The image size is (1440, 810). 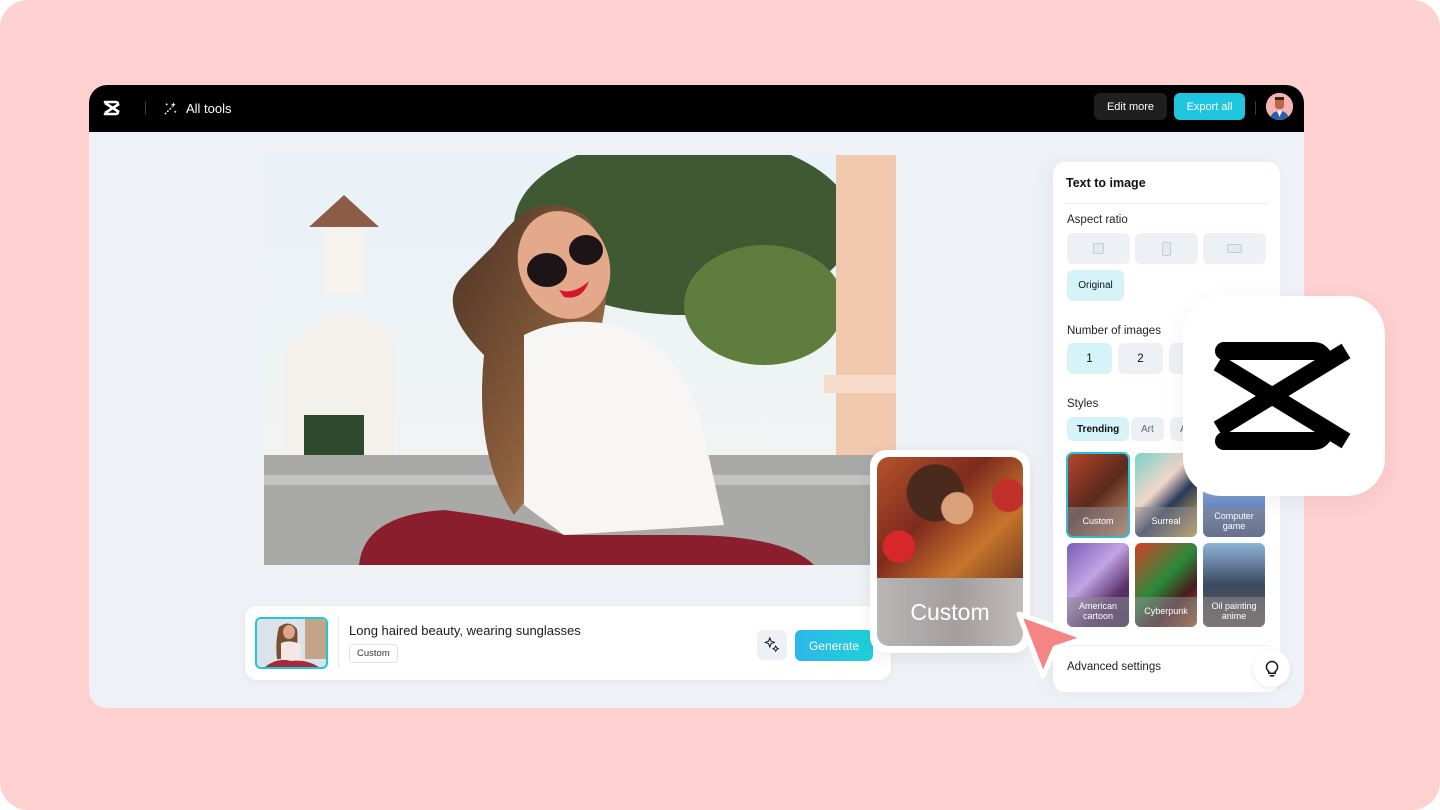 I want to click on user-avatar, so click(x=1279, y=106).